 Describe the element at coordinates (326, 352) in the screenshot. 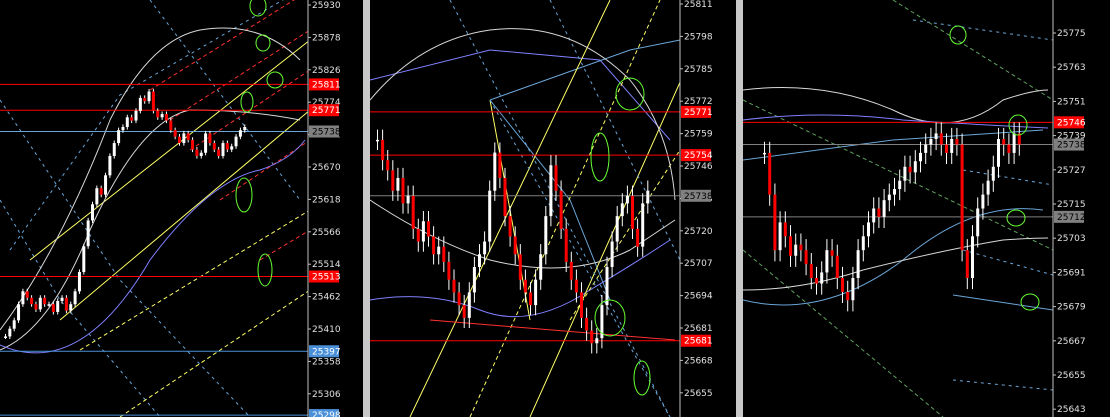

I see `price-badge-label: 25397` at that location.